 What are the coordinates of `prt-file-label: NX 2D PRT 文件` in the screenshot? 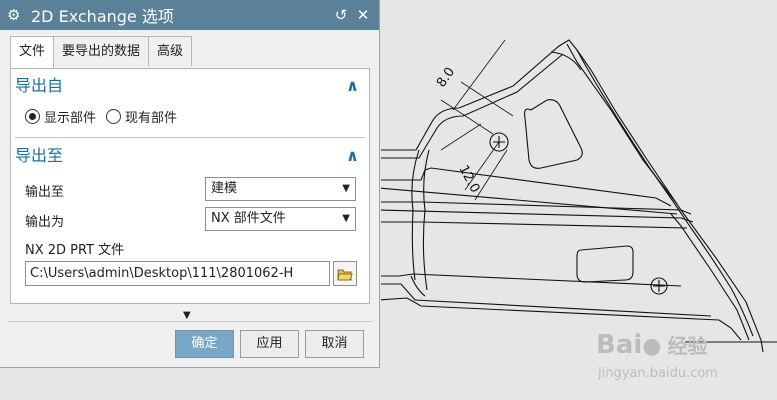 It's located at (75, 250).